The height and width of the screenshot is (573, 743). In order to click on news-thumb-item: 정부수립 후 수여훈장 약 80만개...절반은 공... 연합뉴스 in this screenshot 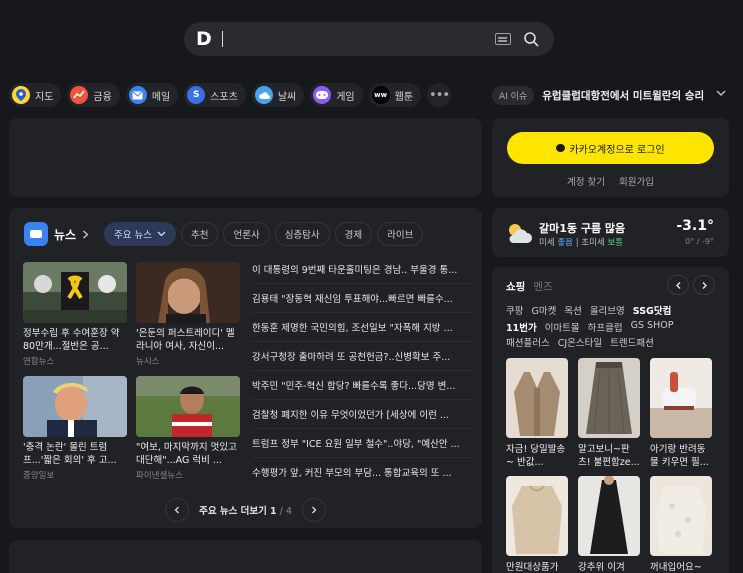, I will do `click(75, 314)`.